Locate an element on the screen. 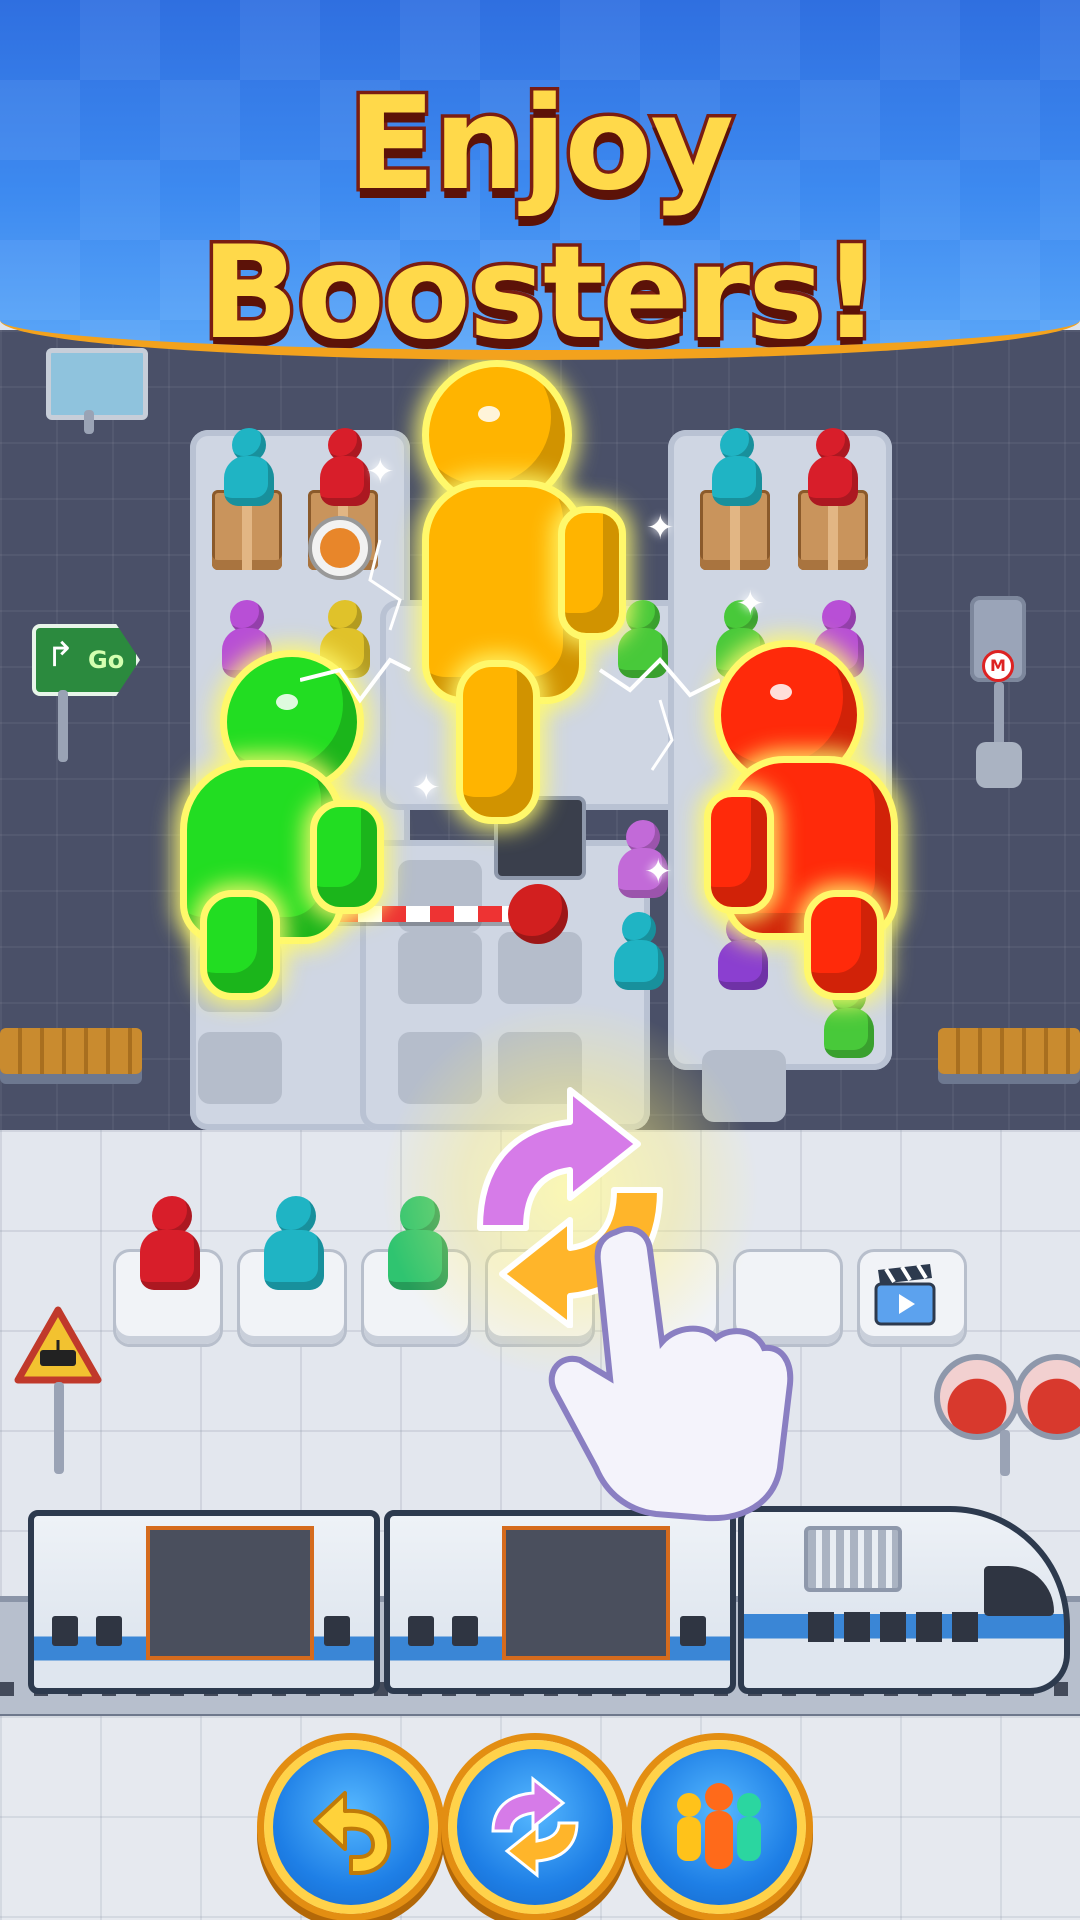  bench-left is located at coordinates (71, 1051).